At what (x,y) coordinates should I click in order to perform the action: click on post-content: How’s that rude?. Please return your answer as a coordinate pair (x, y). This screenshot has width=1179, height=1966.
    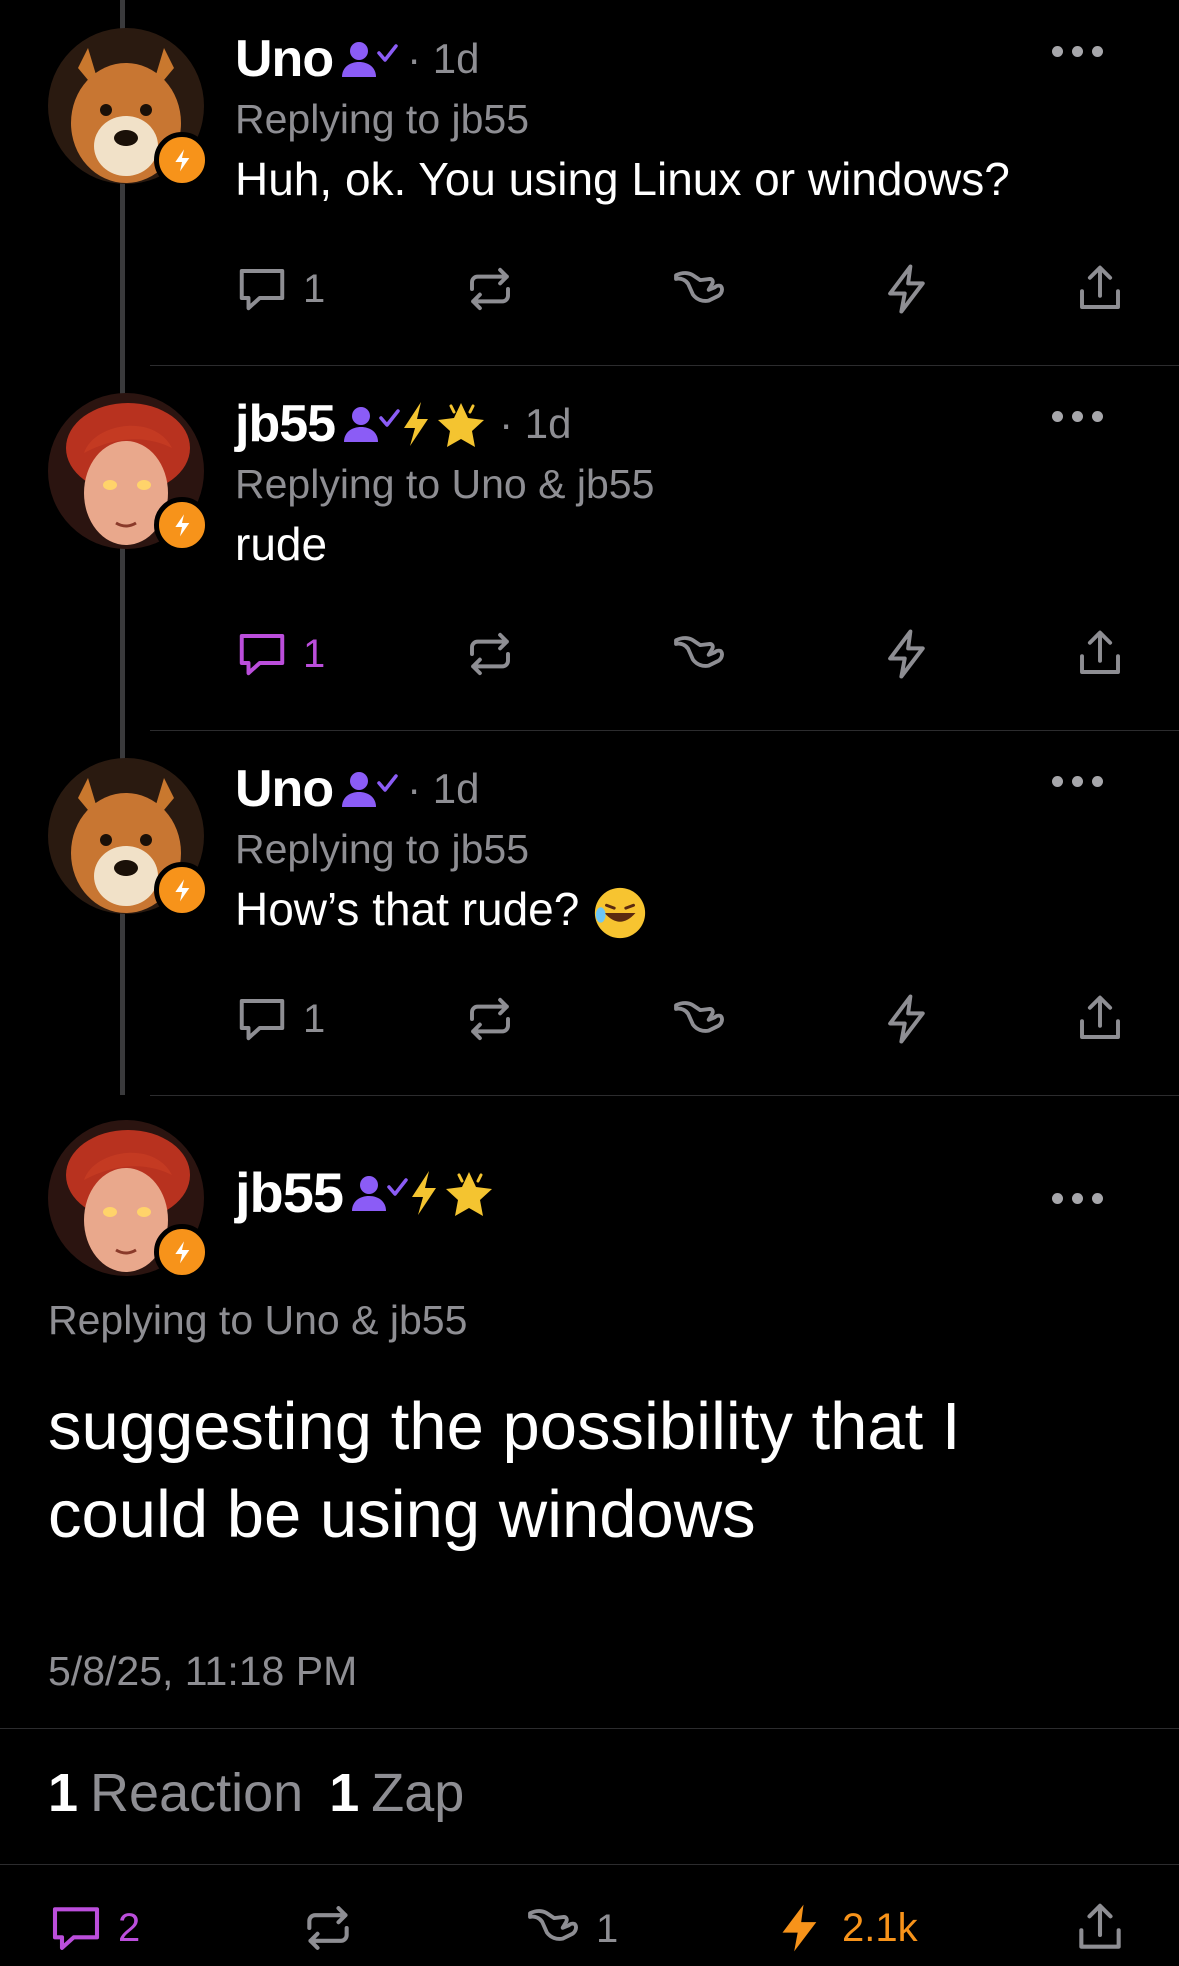
    Looking at the image, I should click on (442, 912).